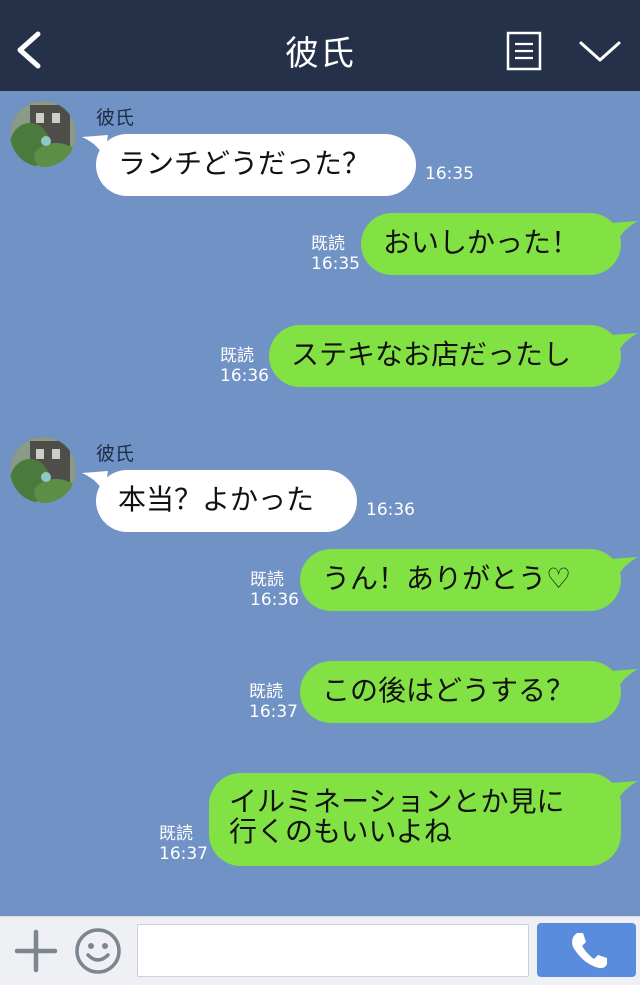 The height and width of the screenshot is (985, 640). I want to click on emoji-button, so click(98, 951).